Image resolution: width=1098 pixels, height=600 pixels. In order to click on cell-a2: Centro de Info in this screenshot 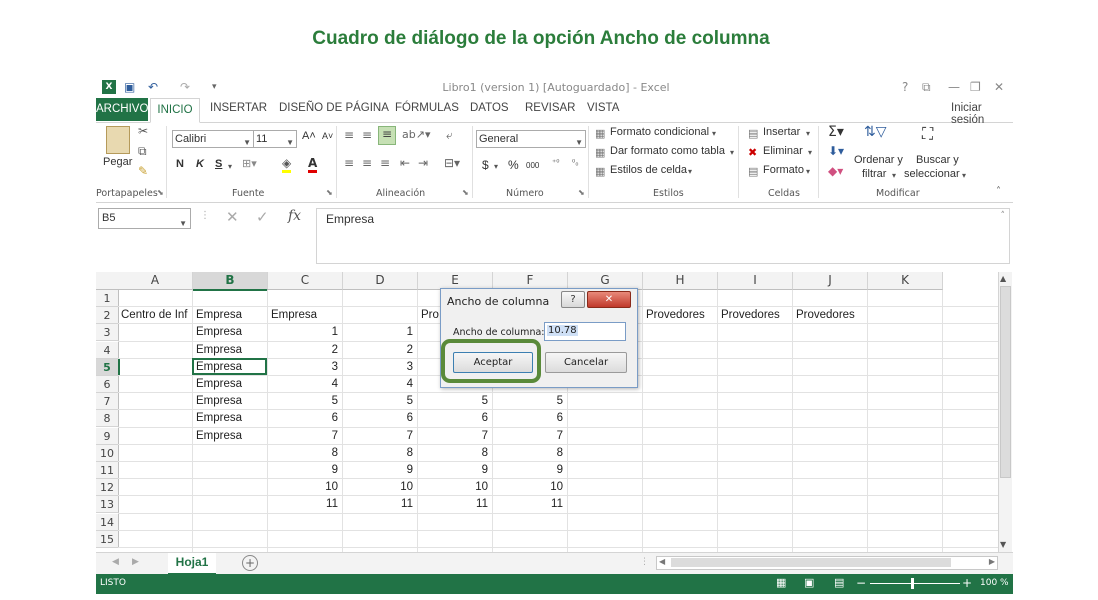, I will do `click(154, 315)`.